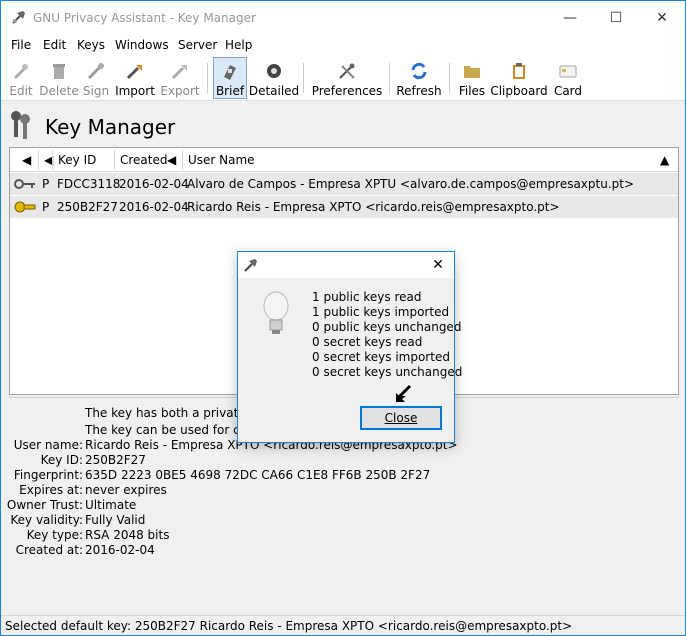  I want to click on detail-value: Fully Valid, so click(115, 520).